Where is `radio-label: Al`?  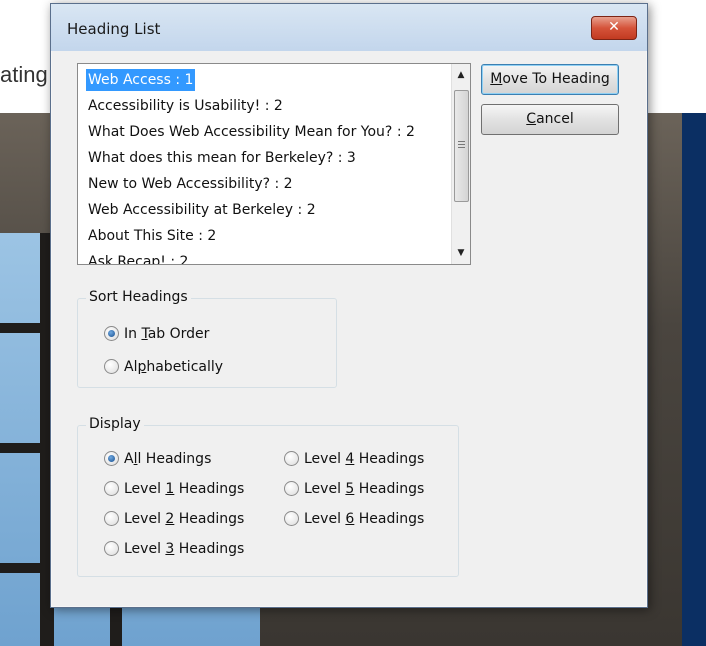
radio-label: Al is located at coordinates (131, 367).